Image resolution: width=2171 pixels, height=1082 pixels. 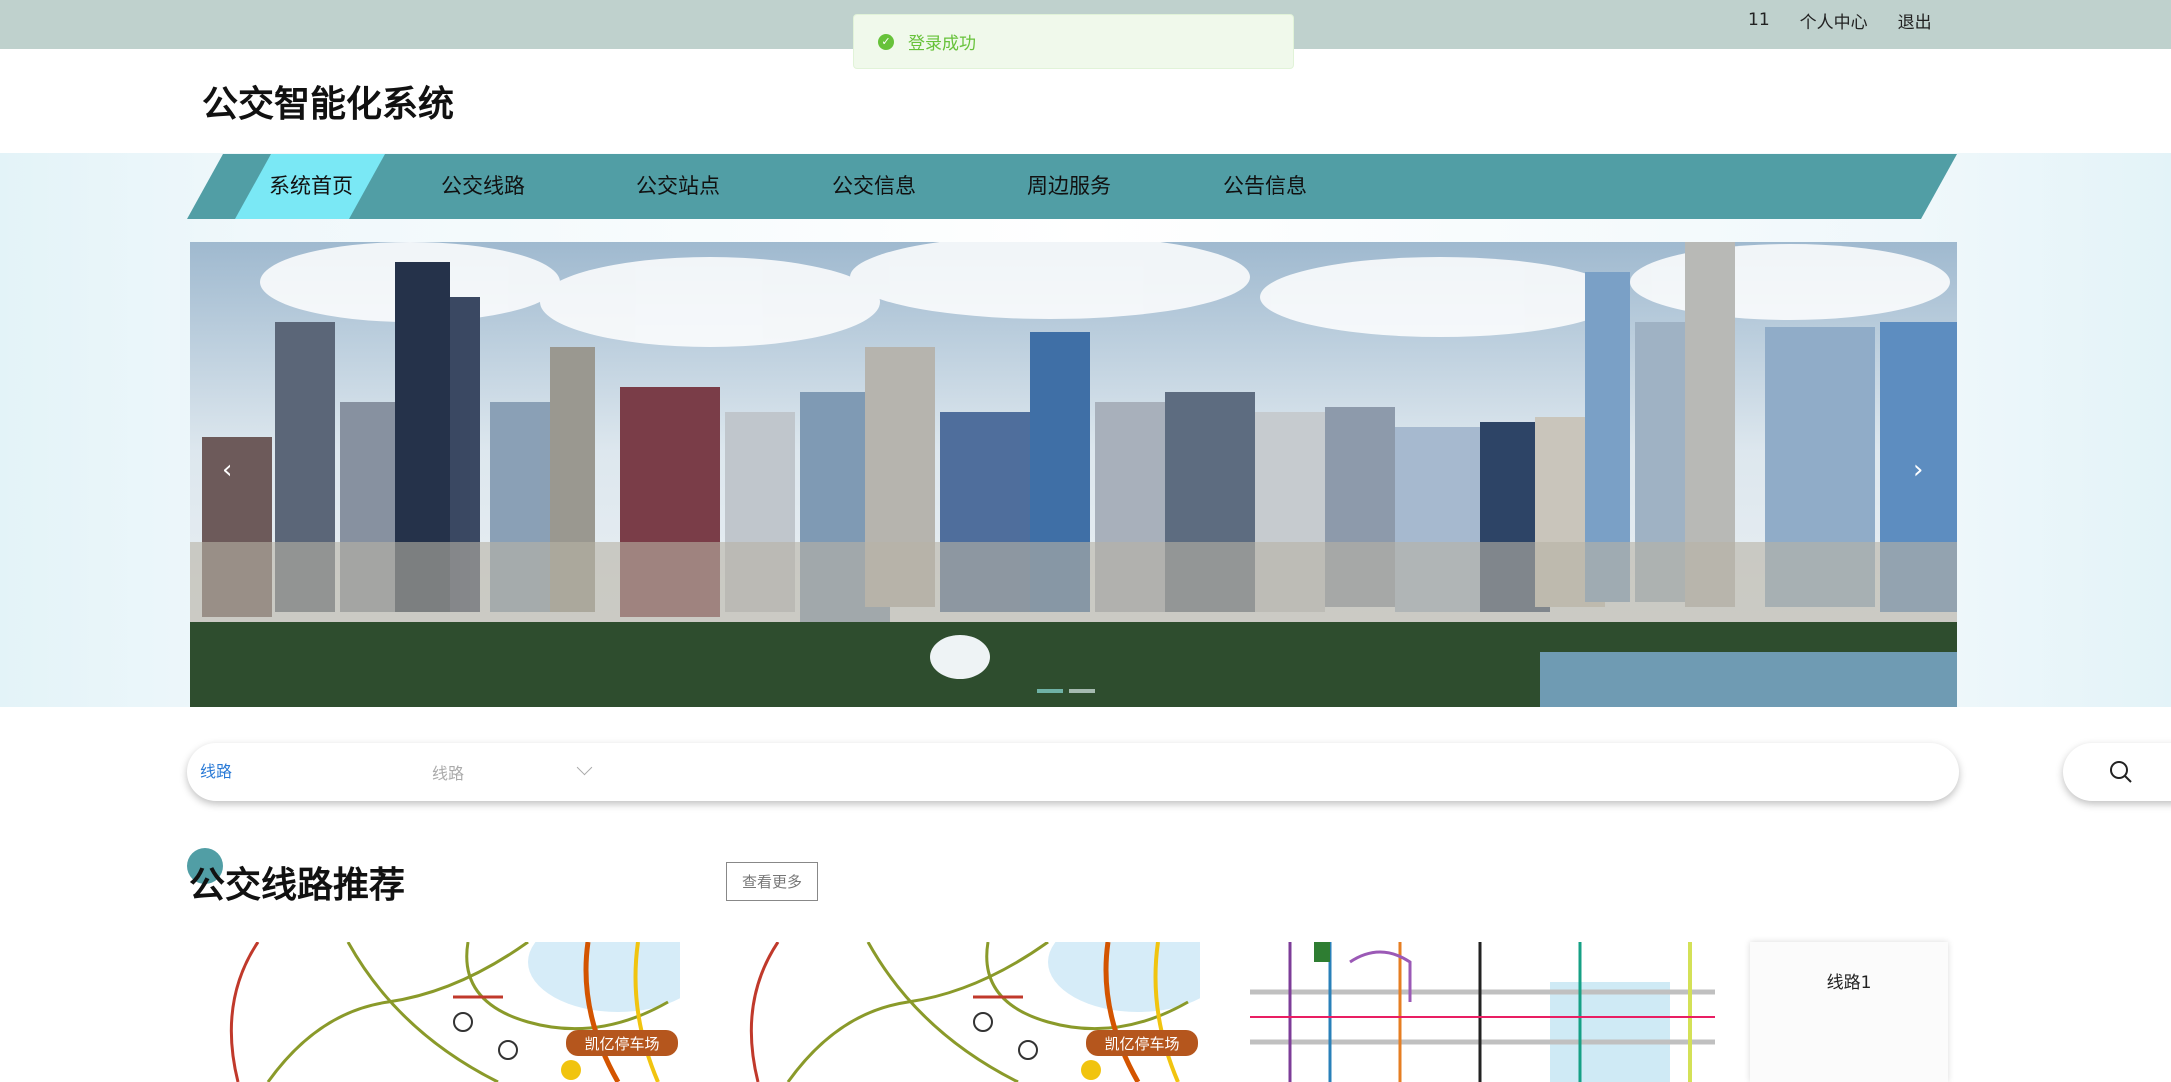 What do you see at coordinates (874, 186) in the screenshot?
I see `nav-item-bus-info: 公交信息` at bounding box center [874, 186].